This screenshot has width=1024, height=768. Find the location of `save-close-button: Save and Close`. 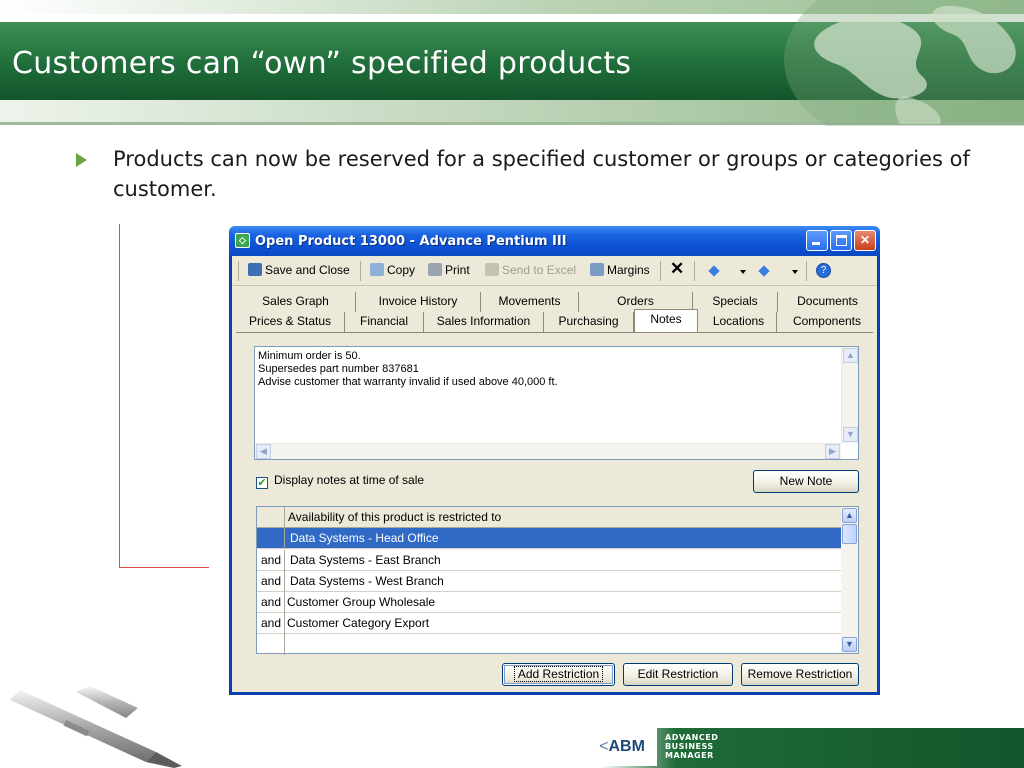

save-close-button: Save and Close is located at coordinates (299, 270).